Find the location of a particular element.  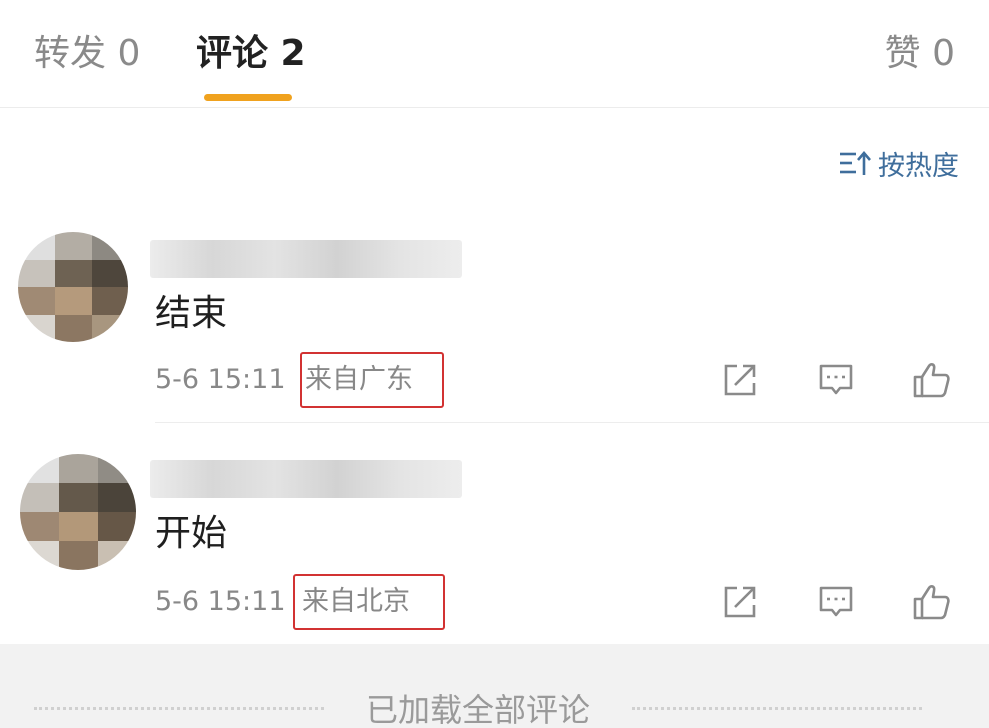

comment-text: 开始 is located at coordinates (191, 533).